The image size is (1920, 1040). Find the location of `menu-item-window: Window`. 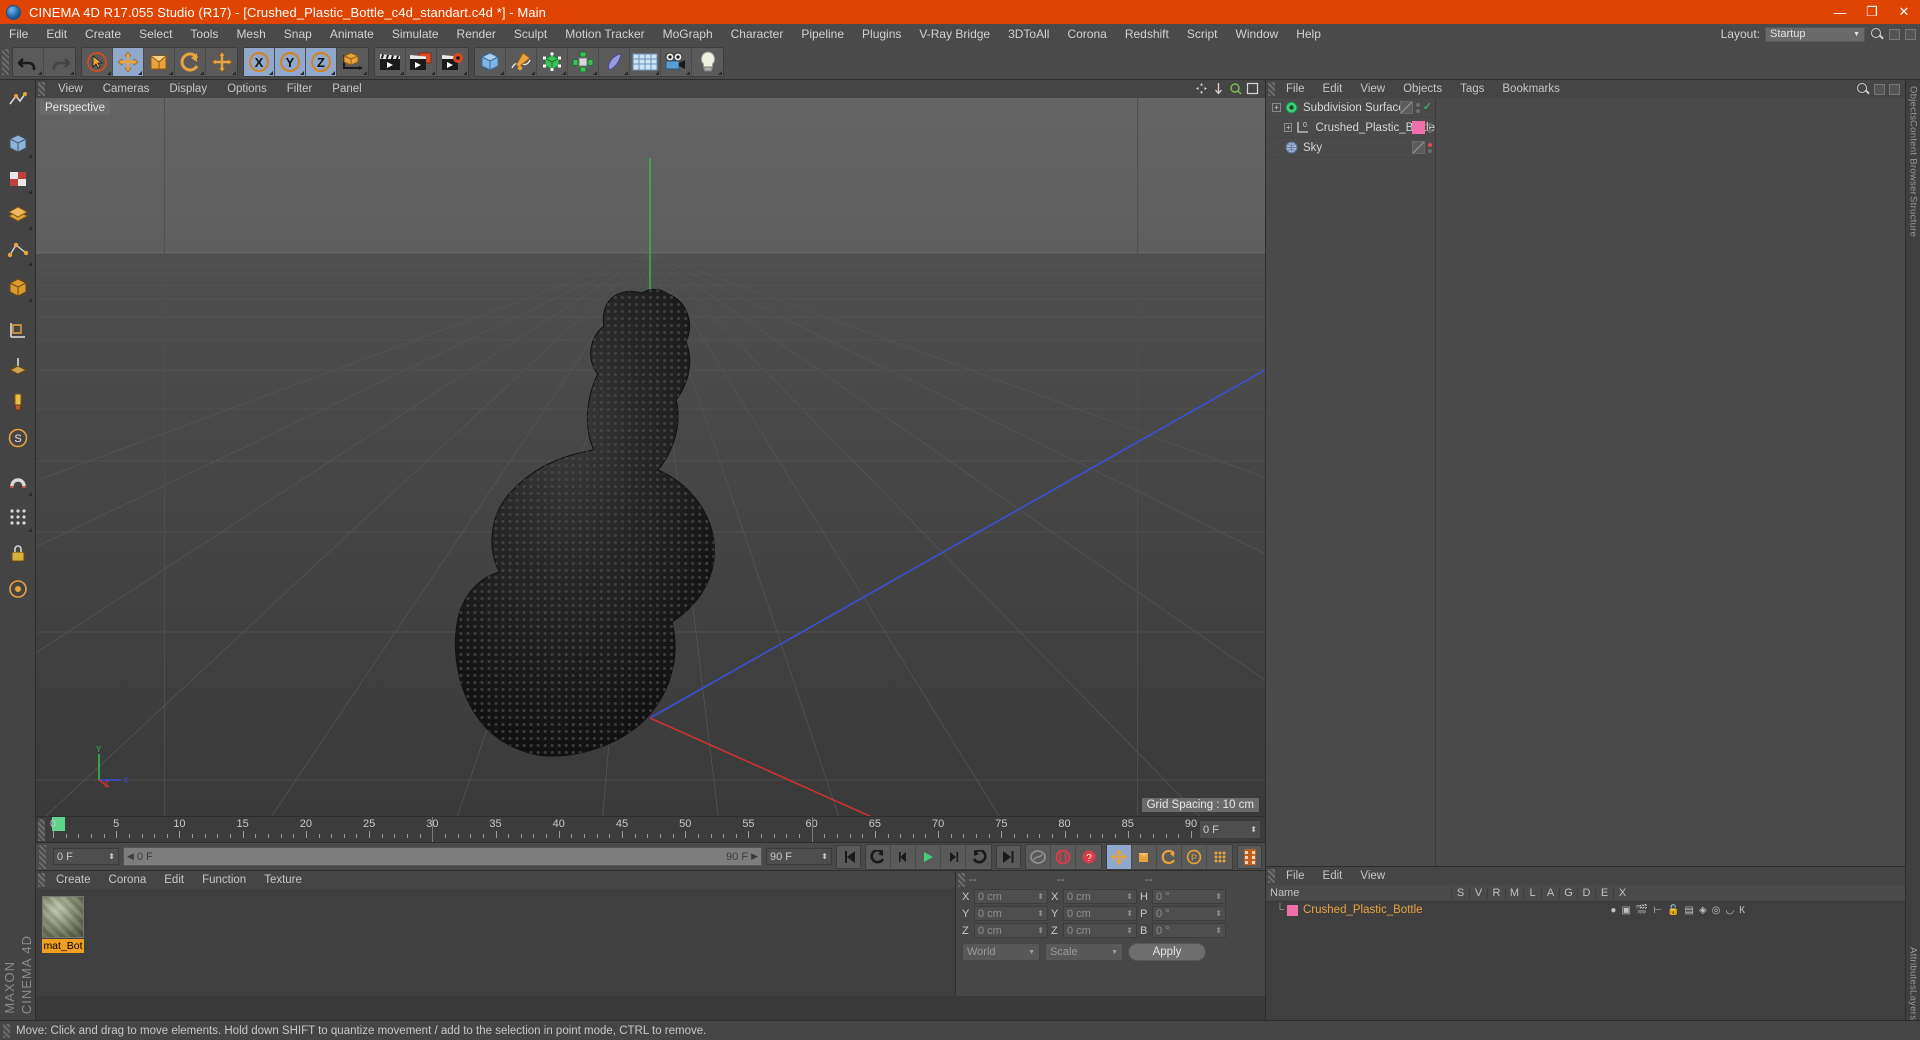

menu-item-window: Window is located at coordinates (1257, 34).